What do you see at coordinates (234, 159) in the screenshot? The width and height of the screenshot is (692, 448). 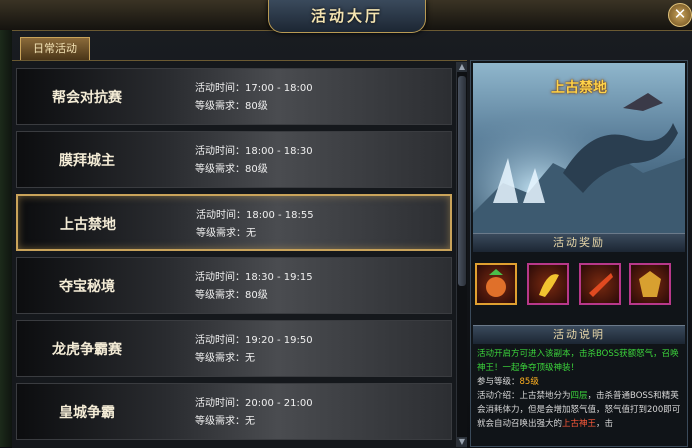 I see `activity-row: 膜拜城主 活动时间：18:00 - 18:30 等级需求：80级` at bounding box center [234, 159].